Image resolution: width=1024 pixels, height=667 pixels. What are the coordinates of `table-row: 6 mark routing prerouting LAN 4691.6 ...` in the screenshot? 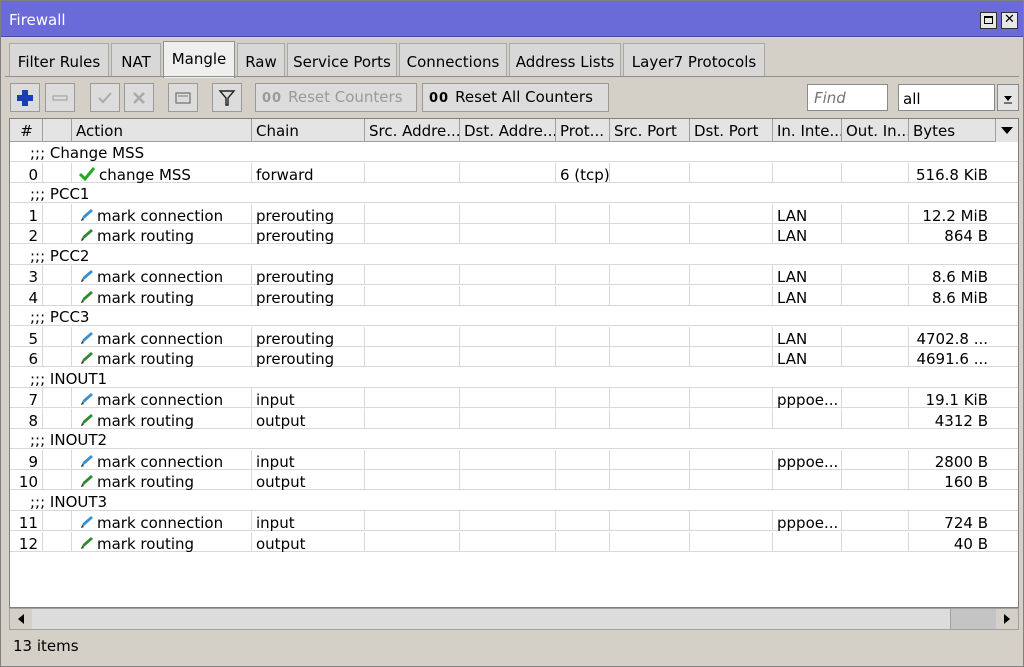 It's located at (514, 357).